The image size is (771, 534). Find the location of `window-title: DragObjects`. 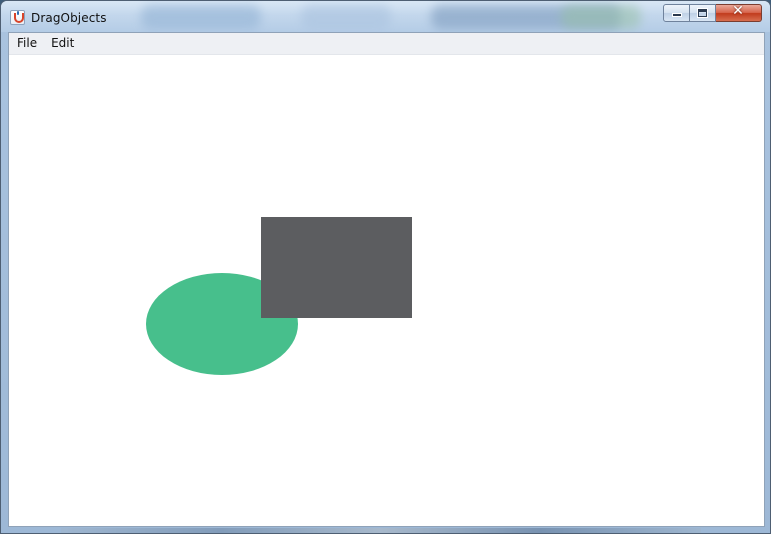

window-title: DragObjects is located at coordinates (69, 18).